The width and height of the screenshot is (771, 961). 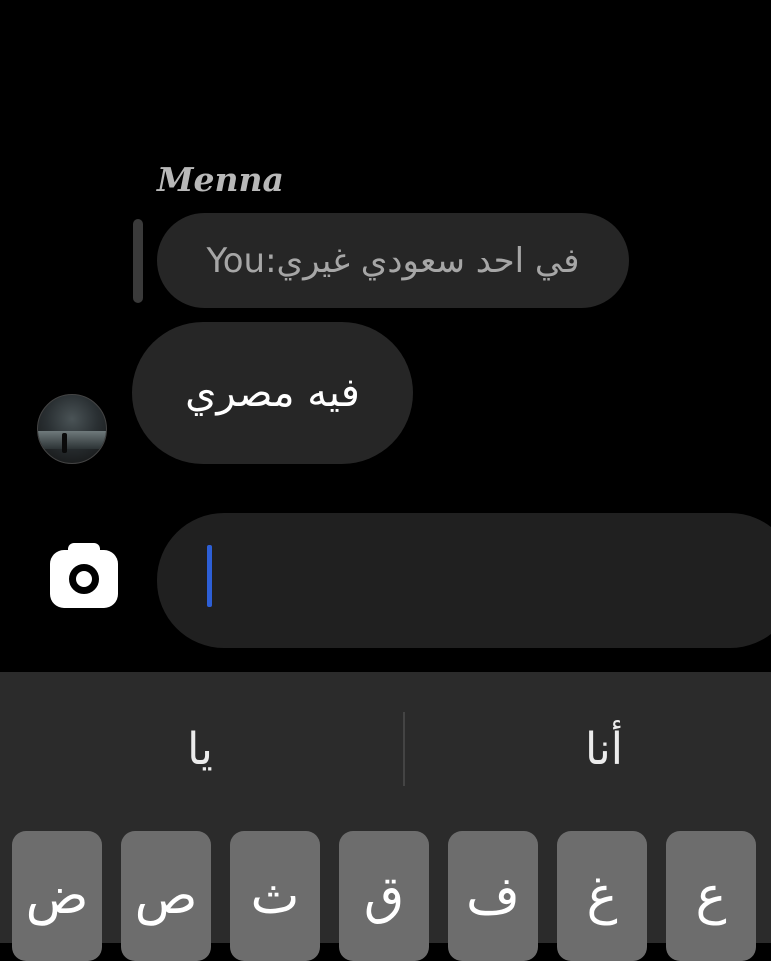 What do you see at coordinates (464, 580) in the screenshot?
I see `message-input` at bounding box center [464, 580].